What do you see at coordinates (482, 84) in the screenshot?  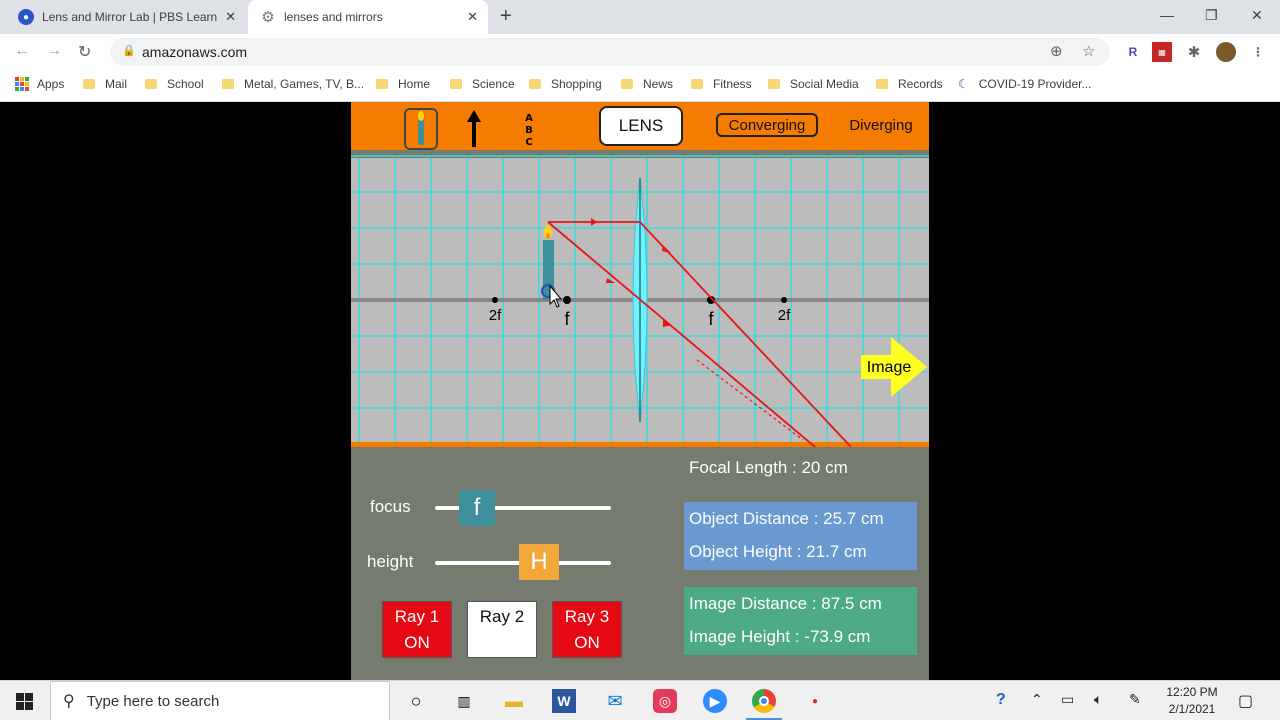 I see `bookmark-science: Science` at bounding box center [482, 84].